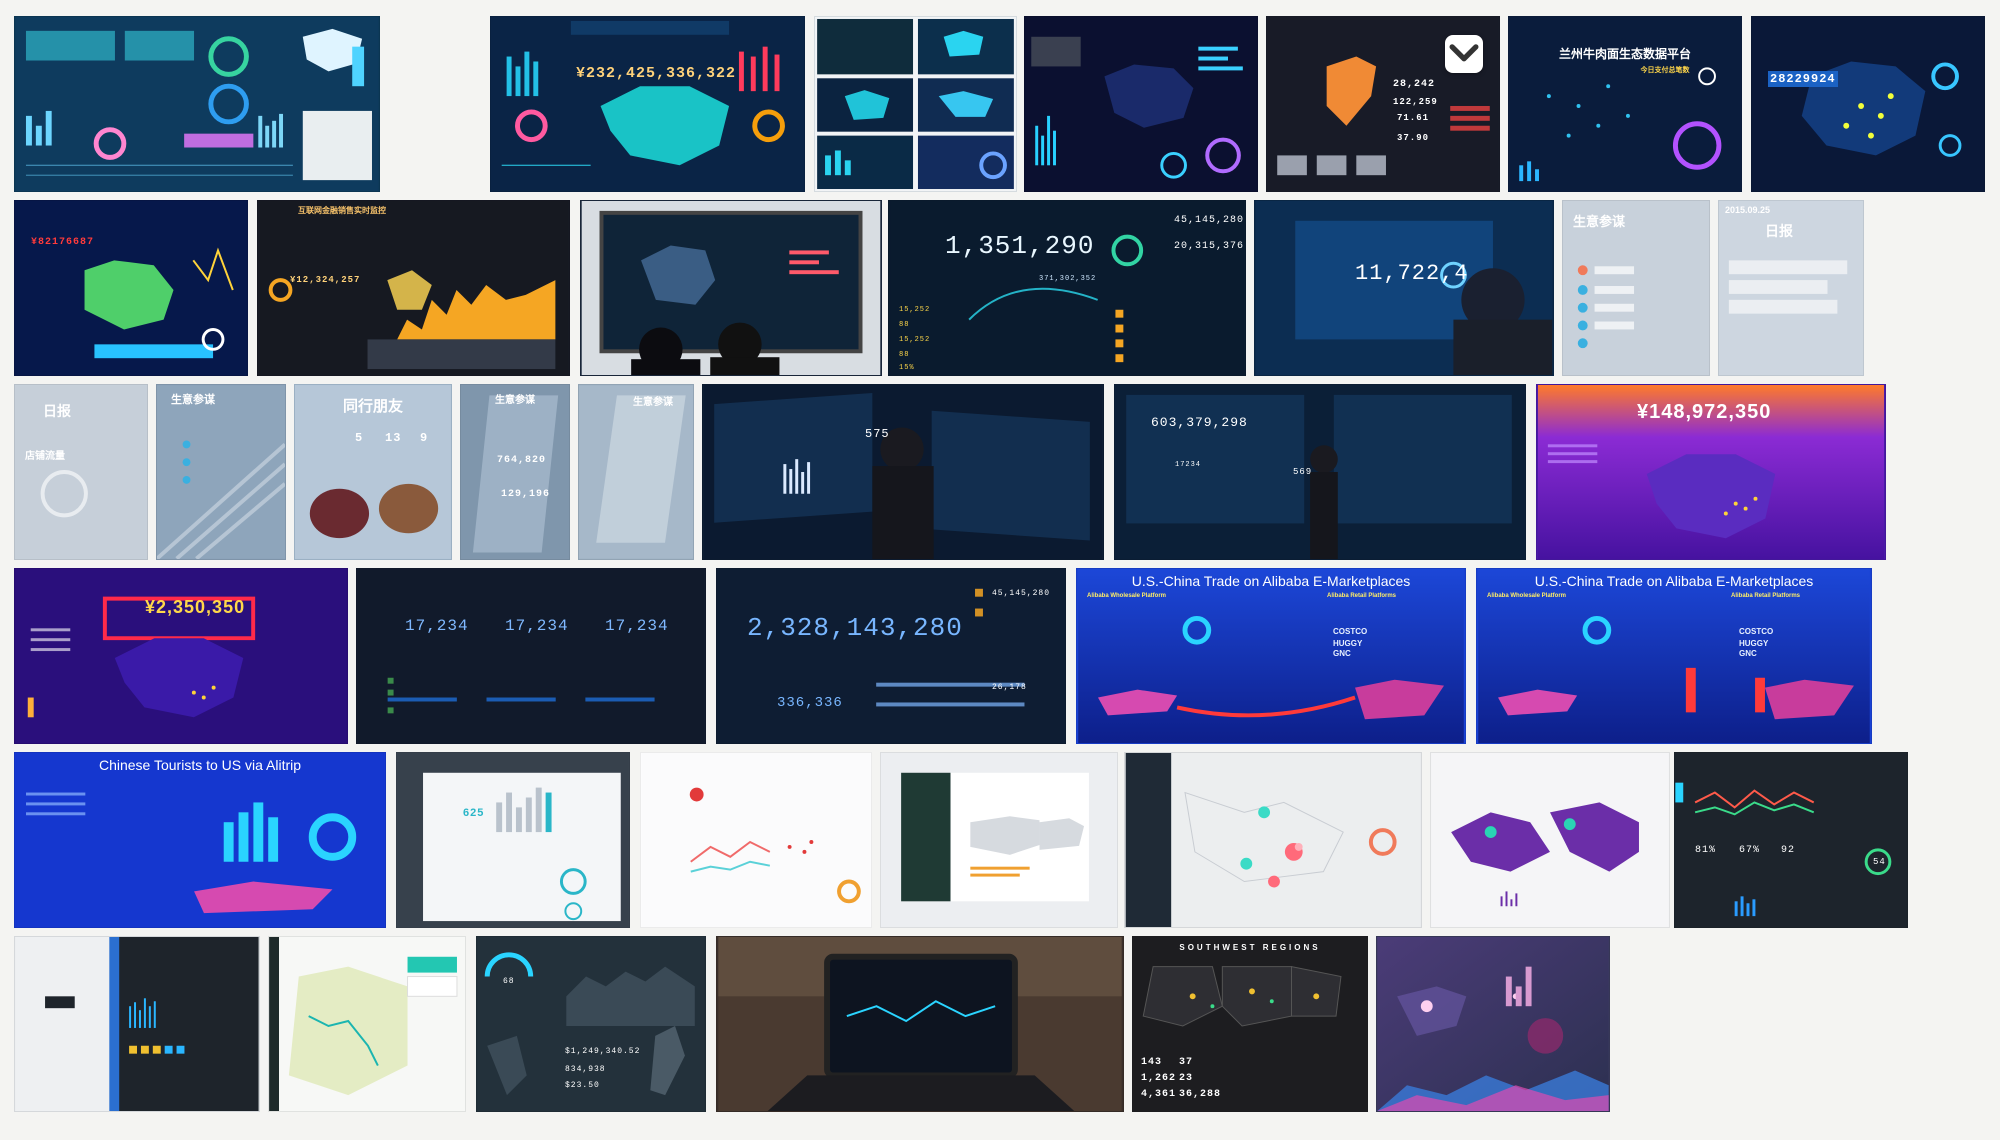  I want to click on dashboard-thumbnail-7: 28229924, so click(1868, 104).